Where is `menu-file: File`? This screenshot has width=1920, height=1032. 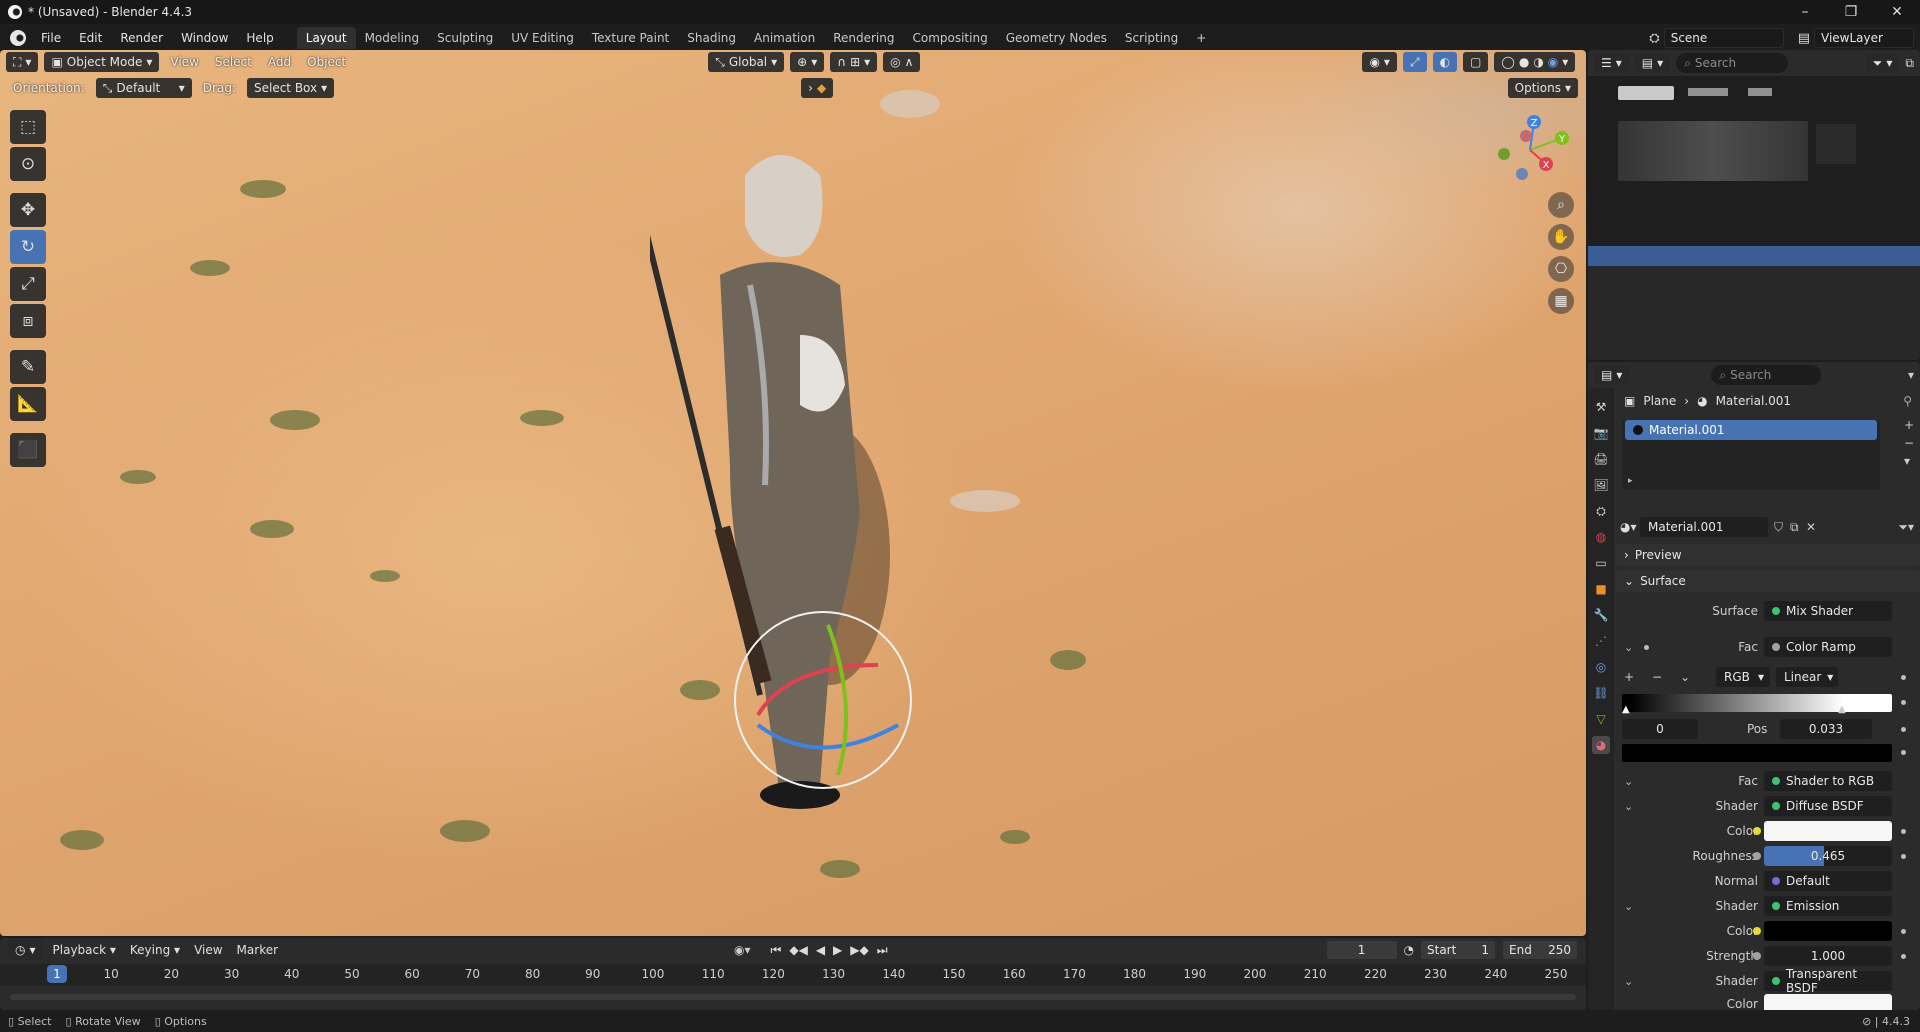
menu-file: File is located at coordinates (51, 38).